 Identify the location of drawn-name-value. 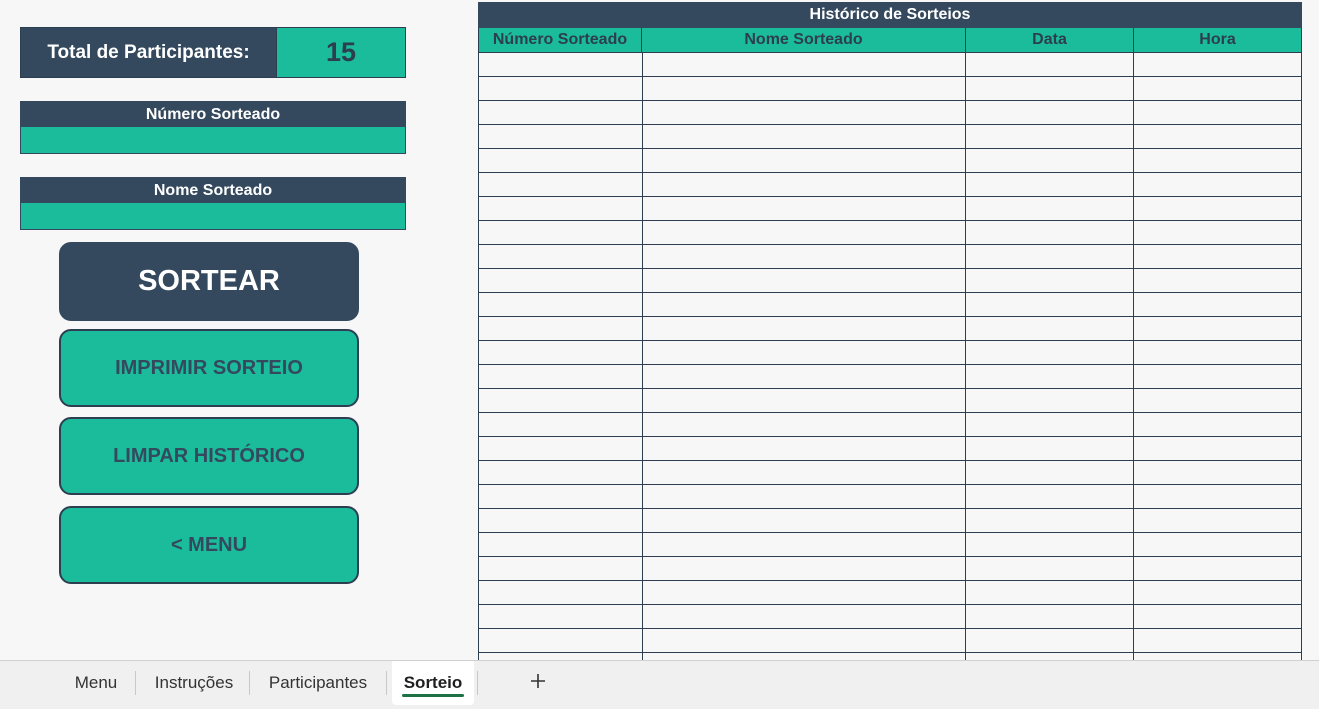
(213, 216).